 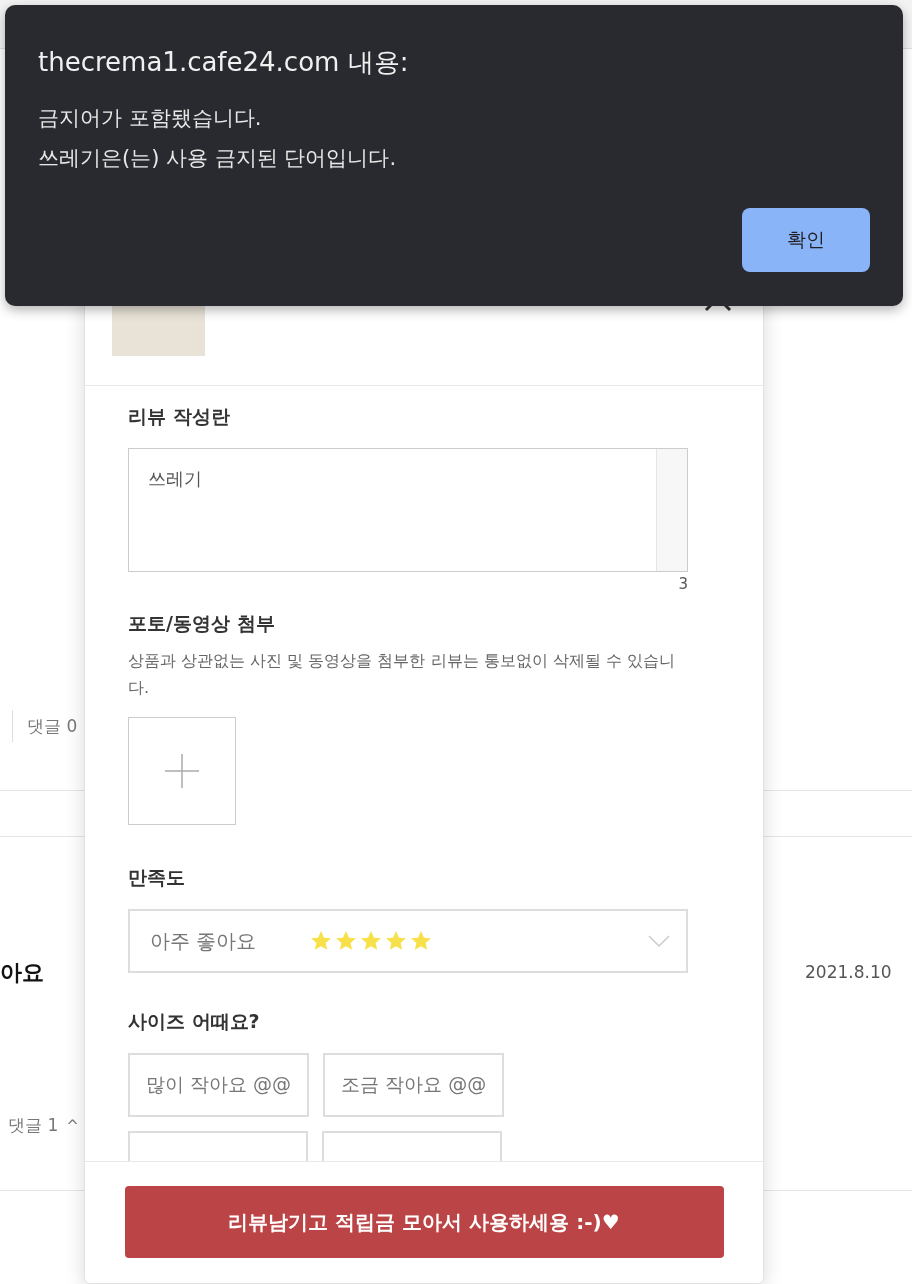 I want to click on section-title: 사이즈 어때요?, so click(x=194, y=1021).